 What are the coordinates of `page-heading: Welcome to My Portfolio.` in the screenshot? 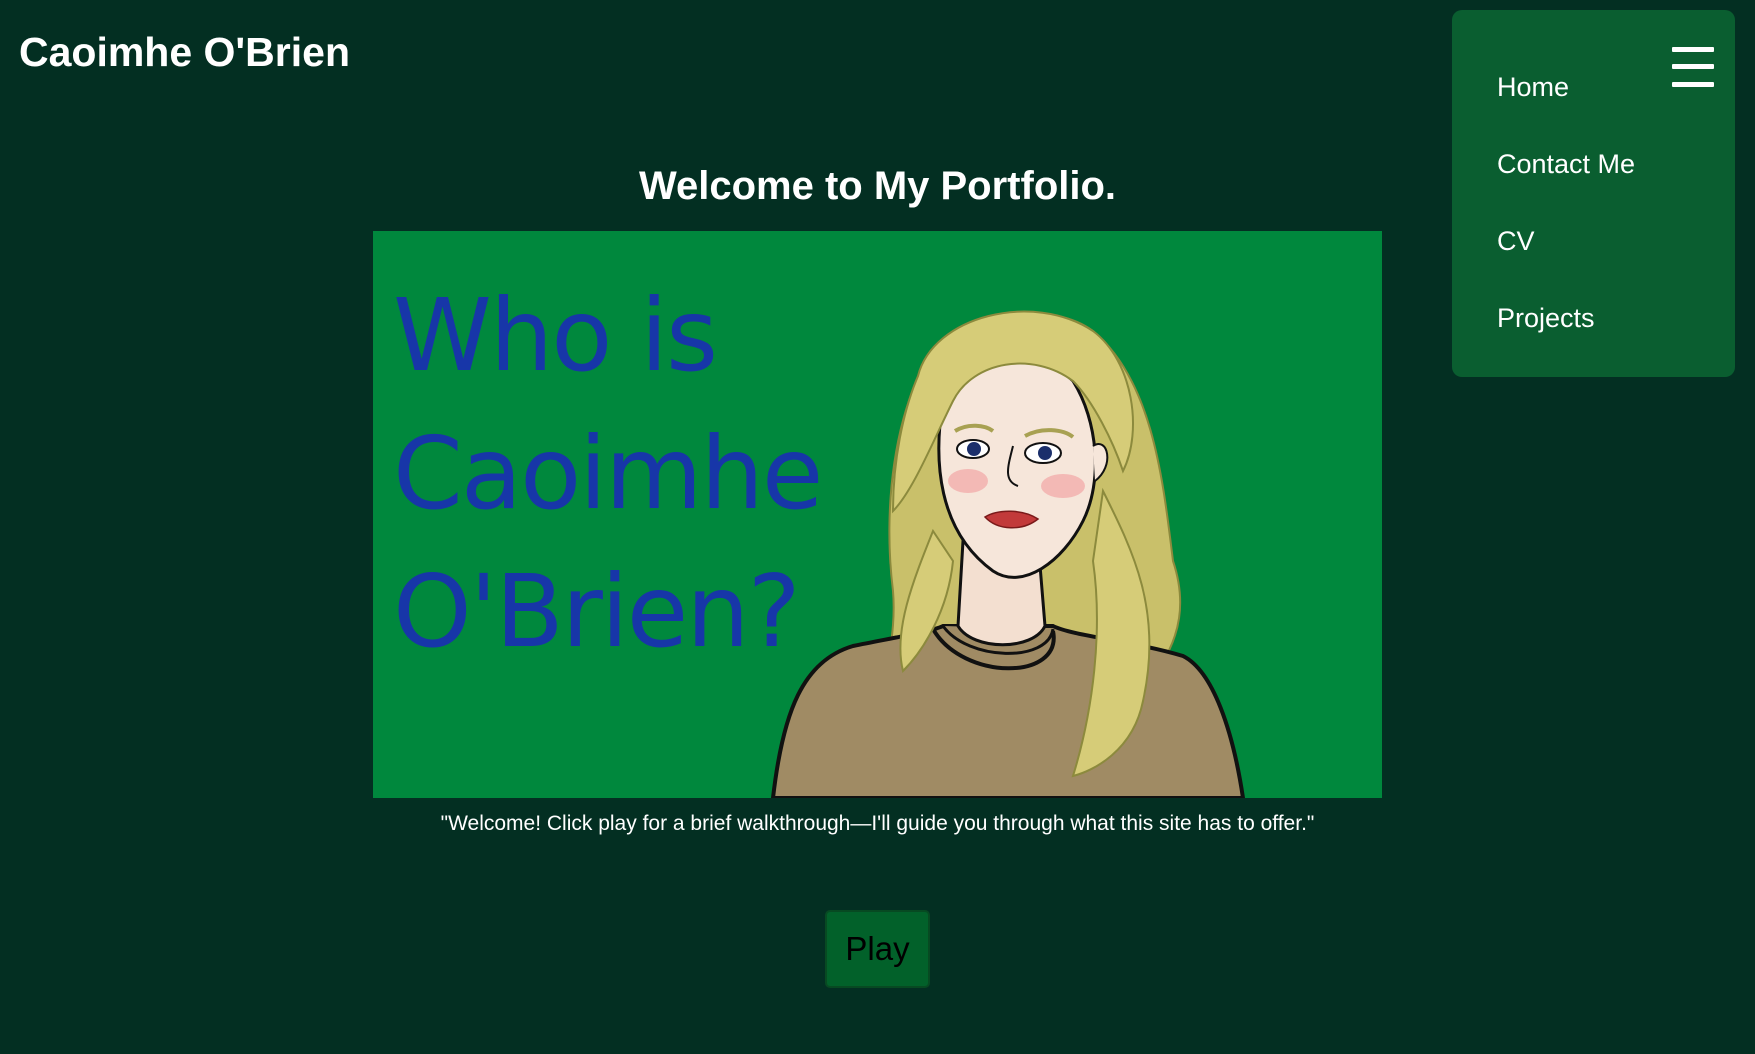 It's located at (877, 186).